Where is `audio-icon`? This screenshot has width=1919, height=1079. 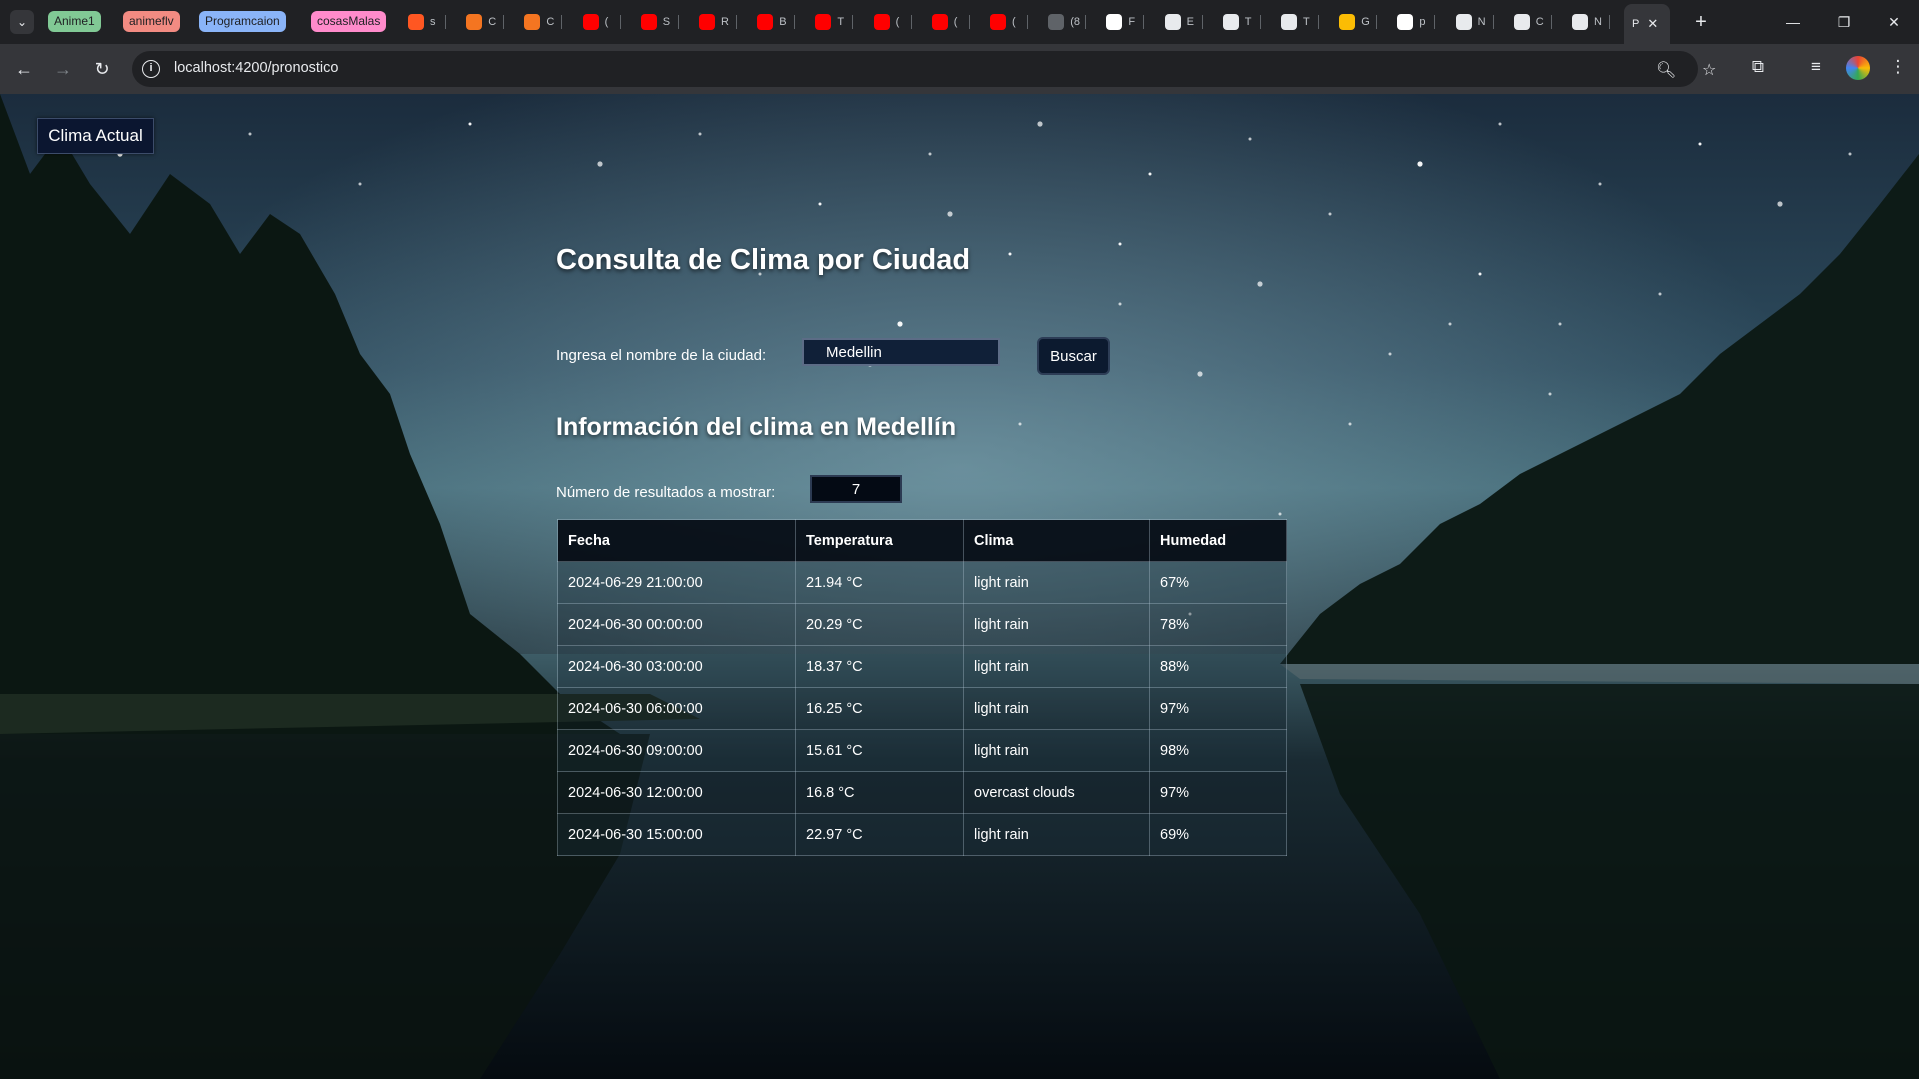
audio-icon is located at coordinates (1056, 22).